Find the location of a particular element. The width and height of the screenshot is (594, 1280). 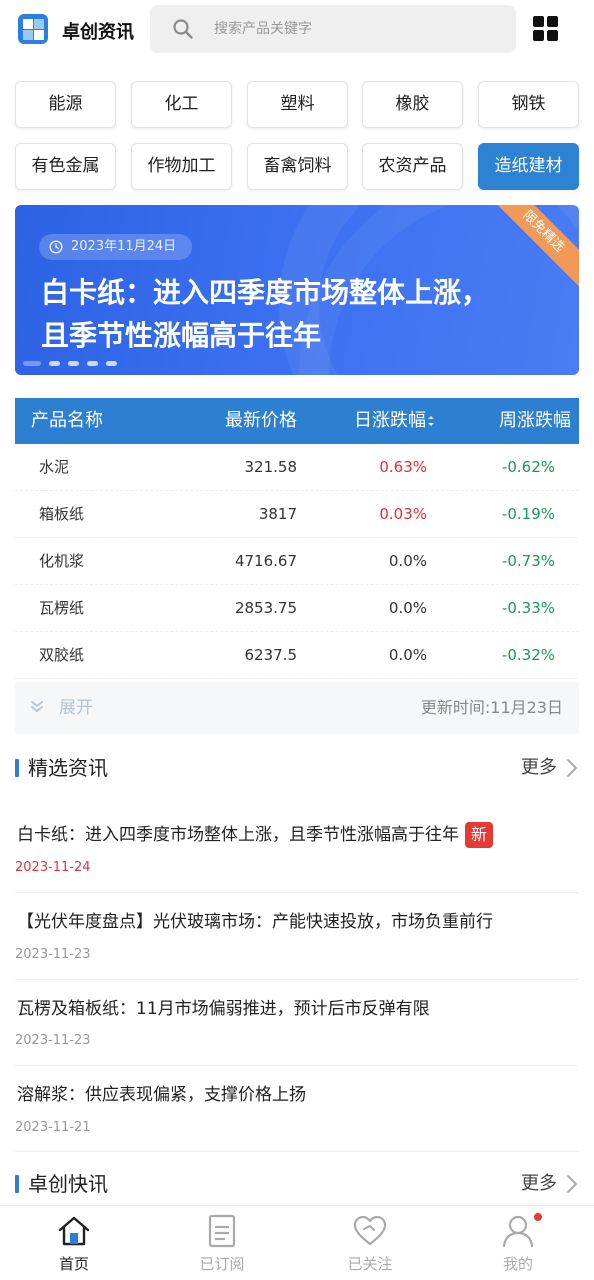

price-table-header: 产品名称 最新价格 日涨跌幅 周涨跌幅 is located at coordinates (297, 421).